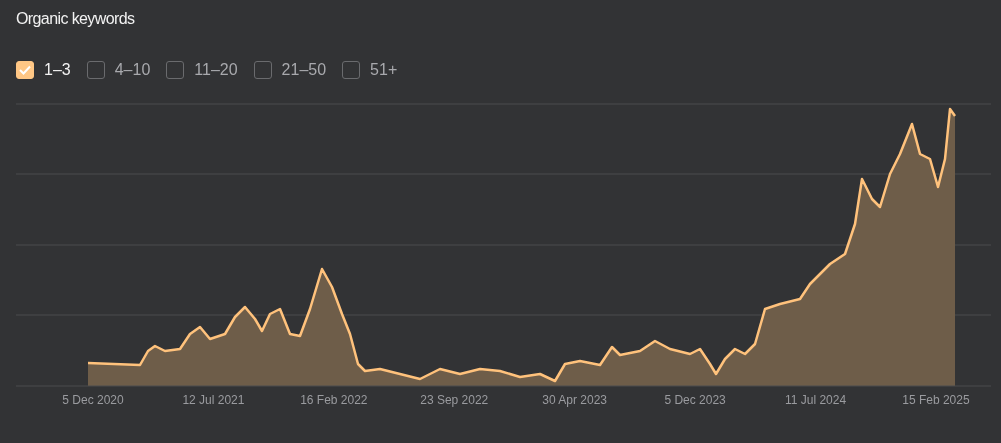 This screenshot has width=1001, height=443. Describe the element at coordinates (695, 400) in the screenshot. I see `axis-label: 5 Dec 2023` at that location.